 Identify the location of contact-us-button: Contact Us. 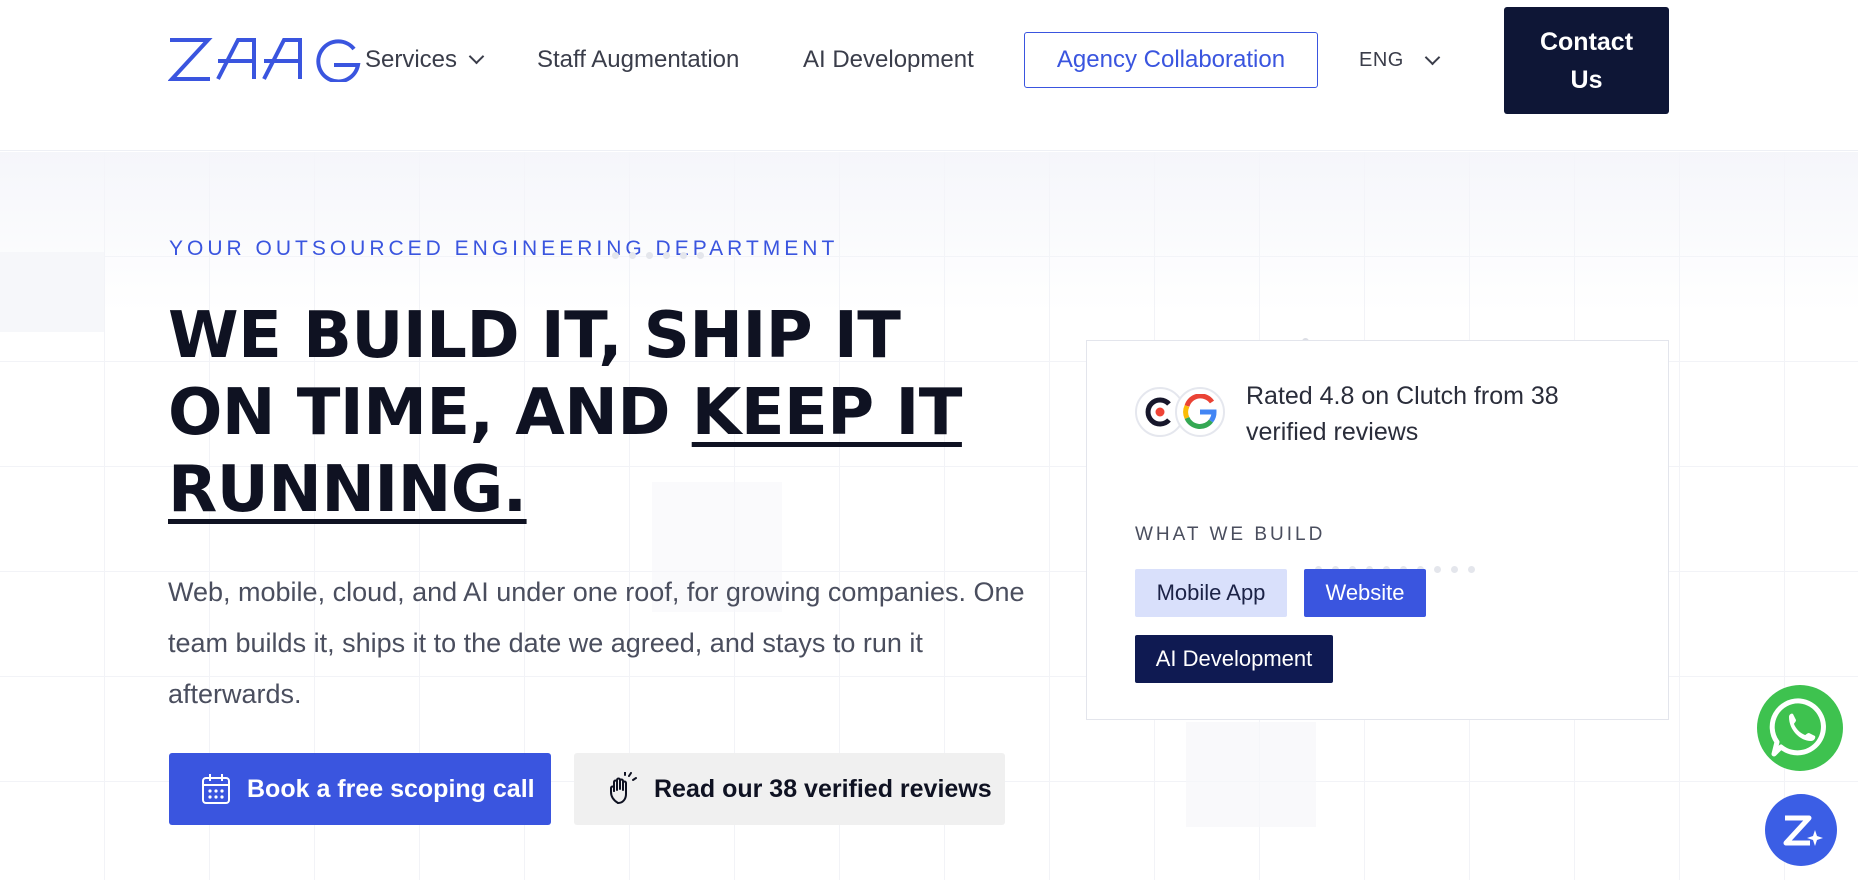
(1586, 60).